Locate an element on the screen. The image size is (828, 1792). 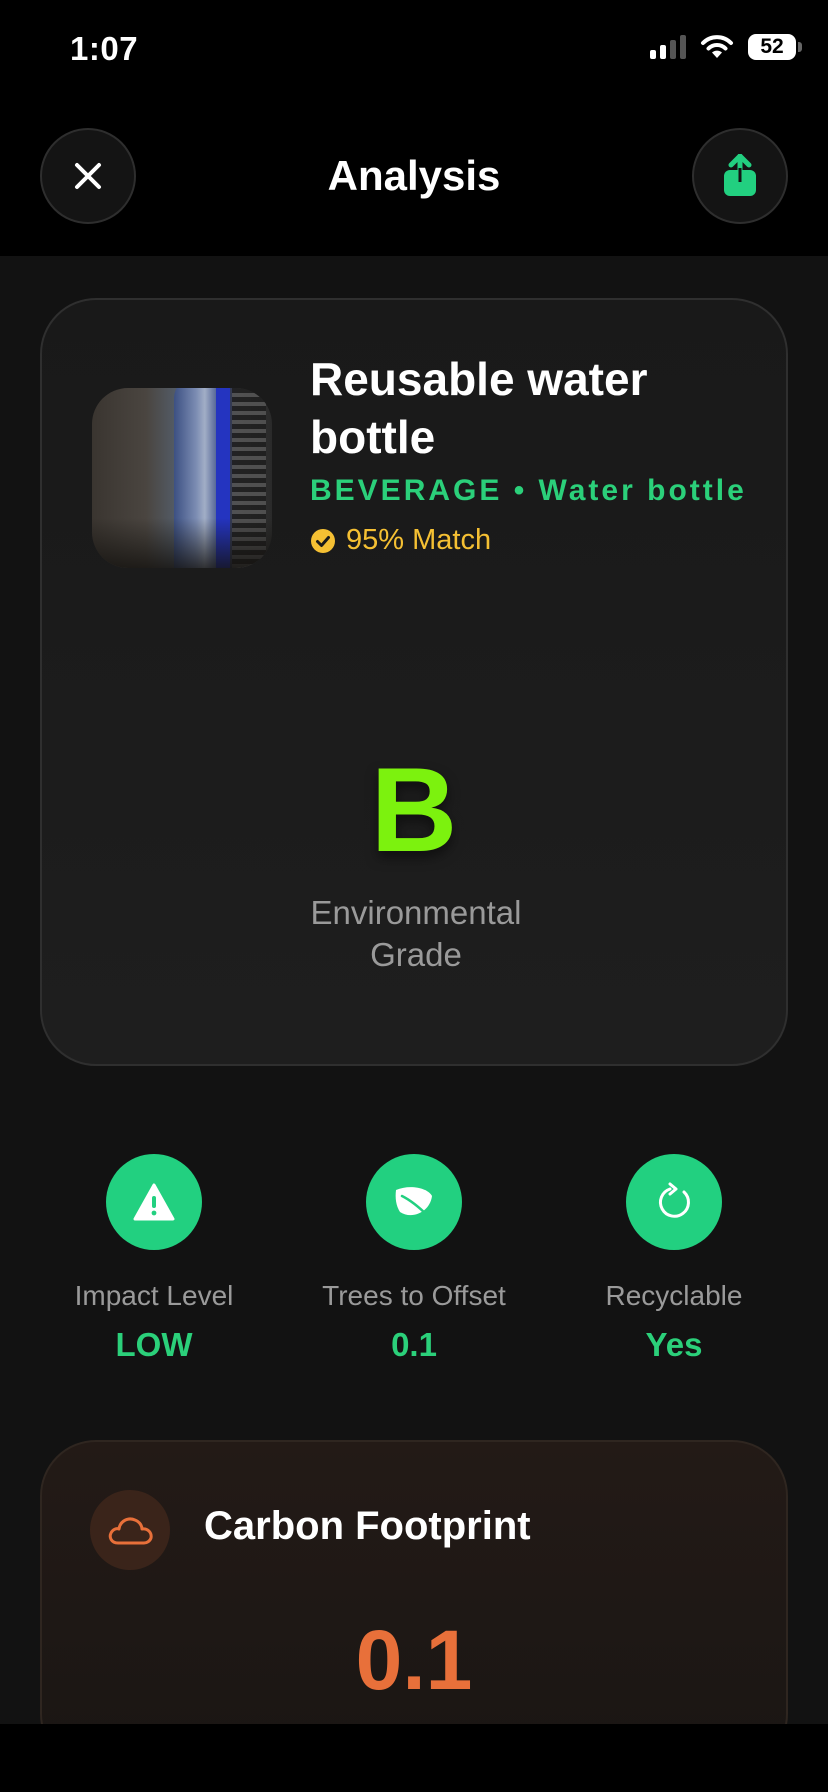
stat-label: Trees to Offset is located at coordinates (414, 1295).